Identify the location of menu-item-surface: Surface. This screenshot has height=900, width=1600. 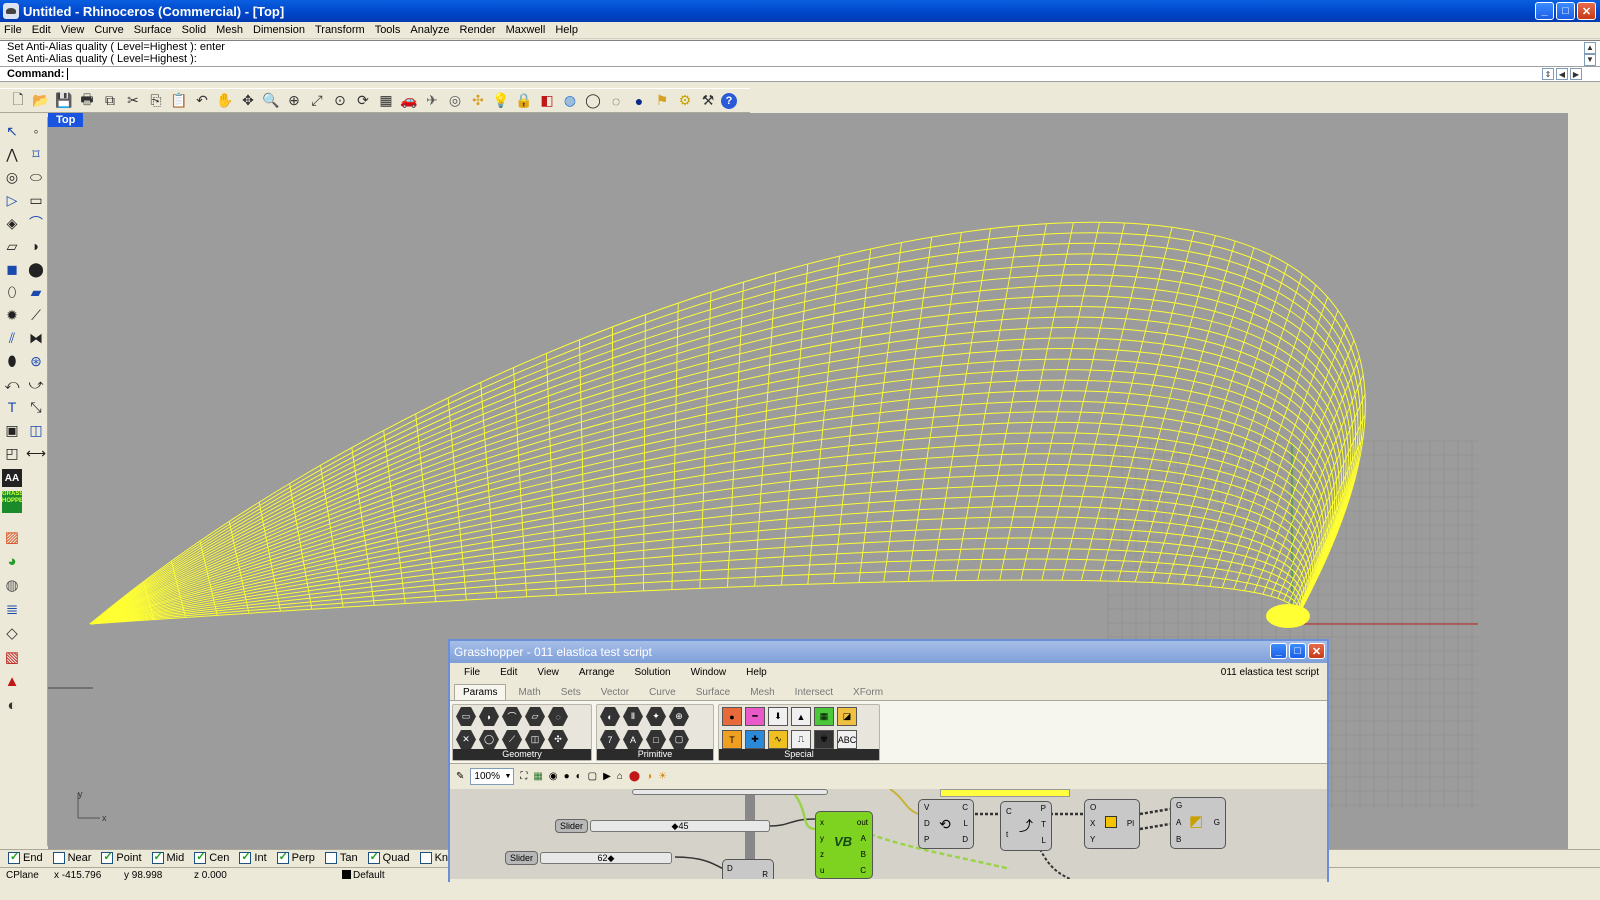
(153, 30).